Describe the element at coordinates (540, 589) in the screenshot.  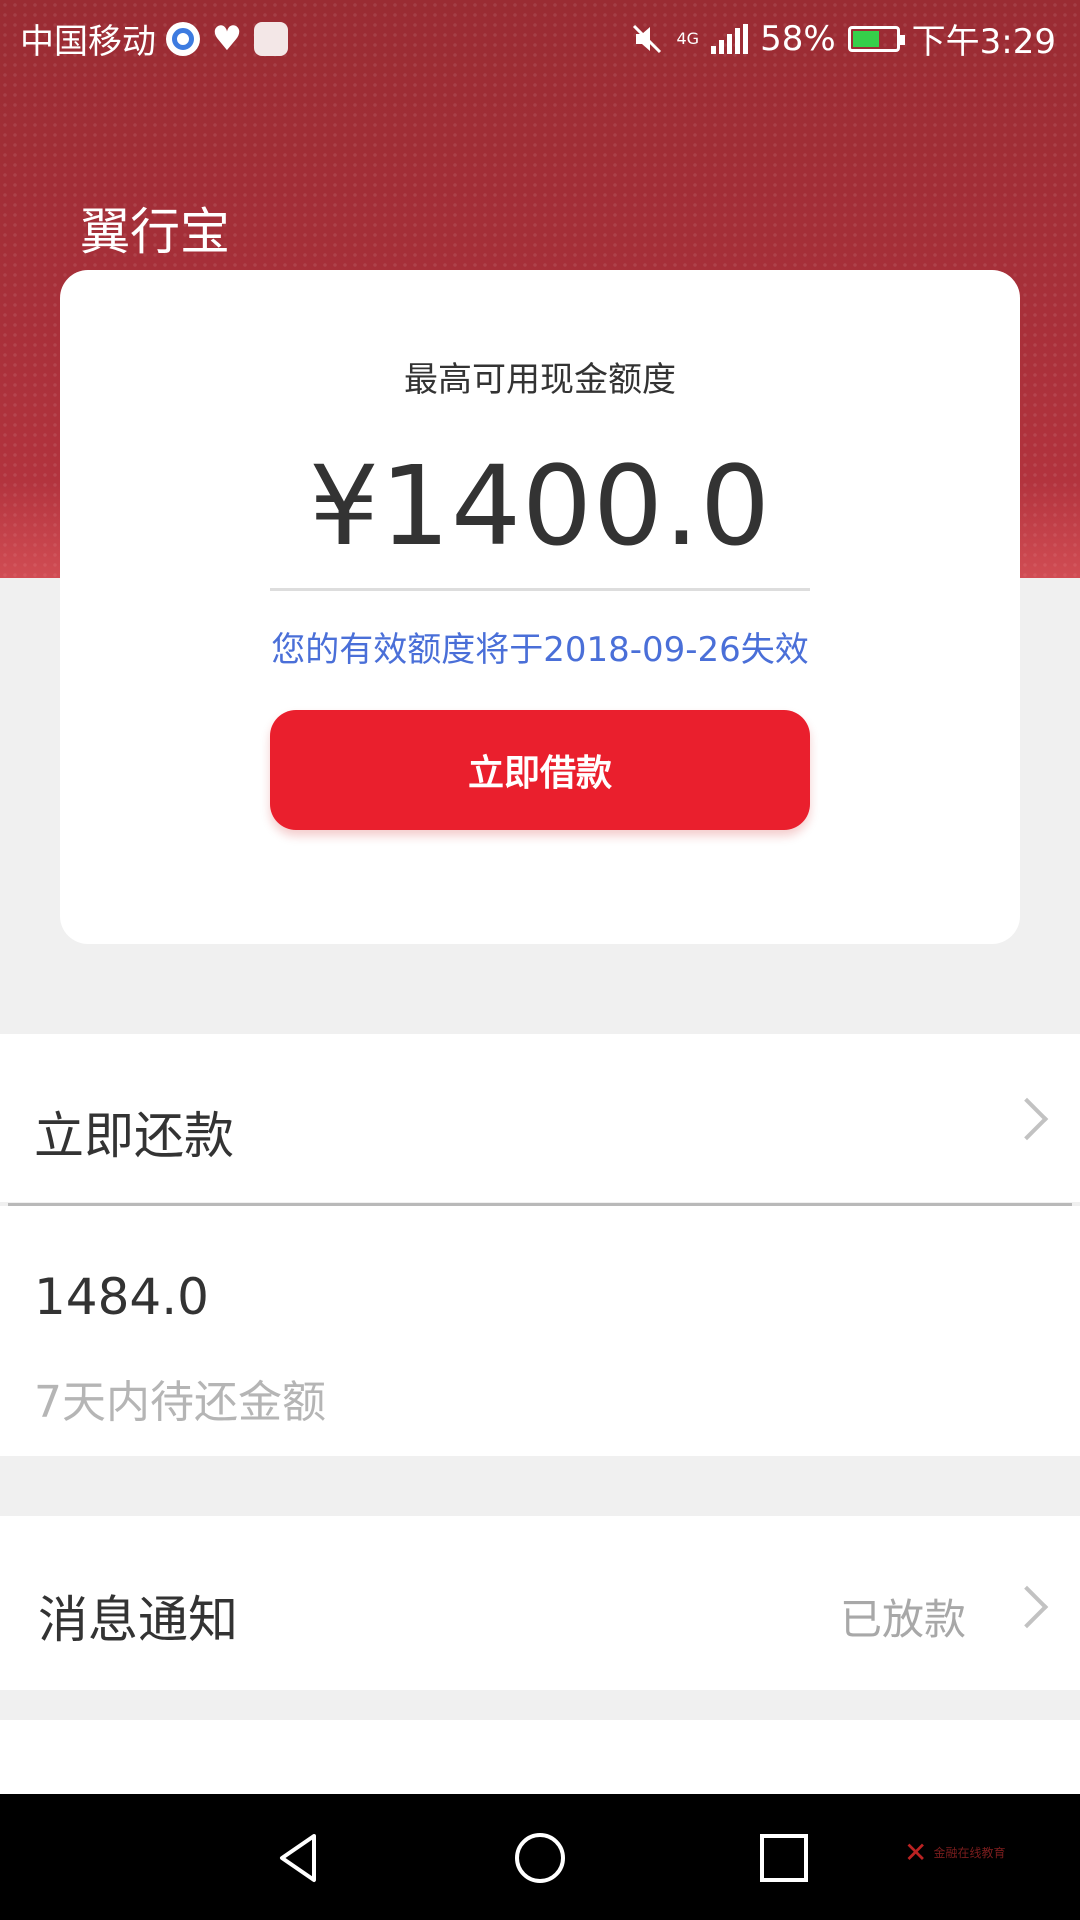
I see `amount-divider` at that location.